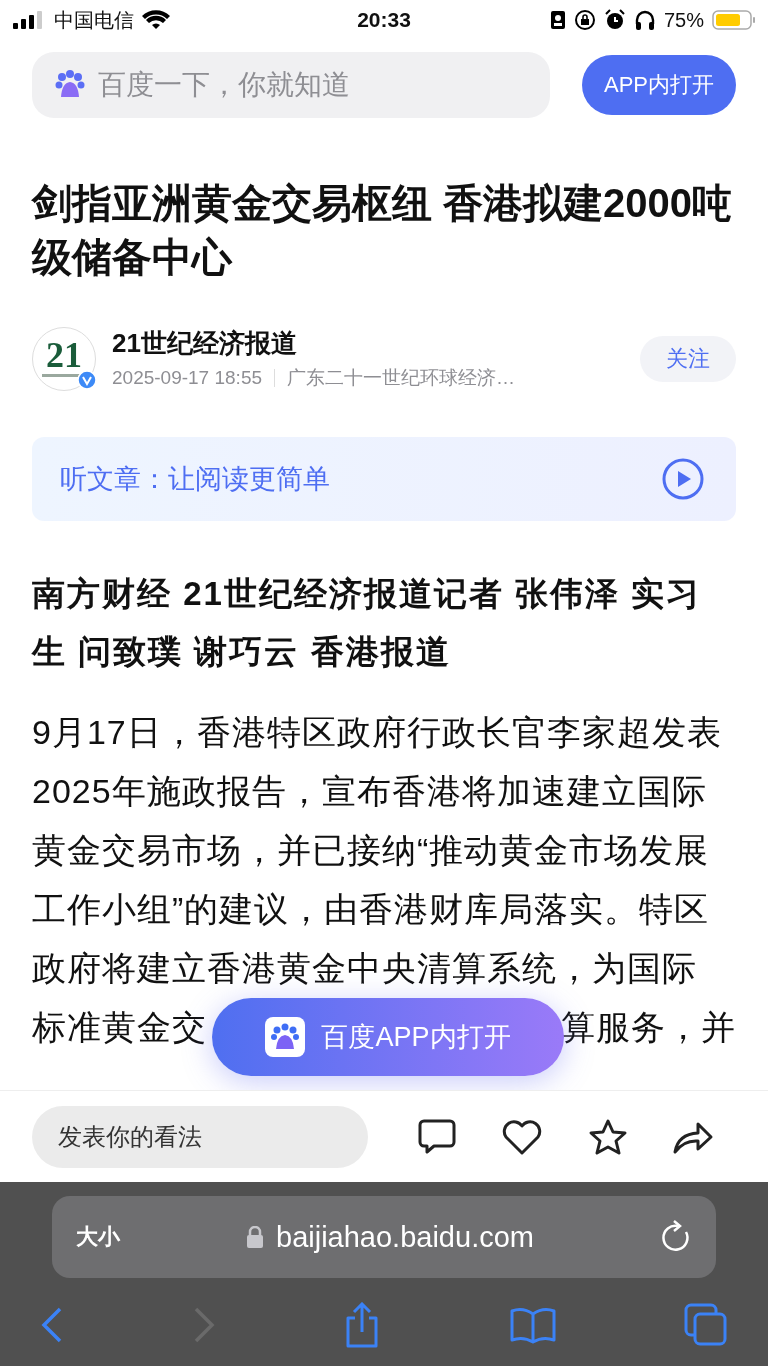 The width and height of the screenshot is (768, 1366). What do you see at coordinates (683, 479) in the screenshot?
I see `play-icon` at bounding box center [683, 479].